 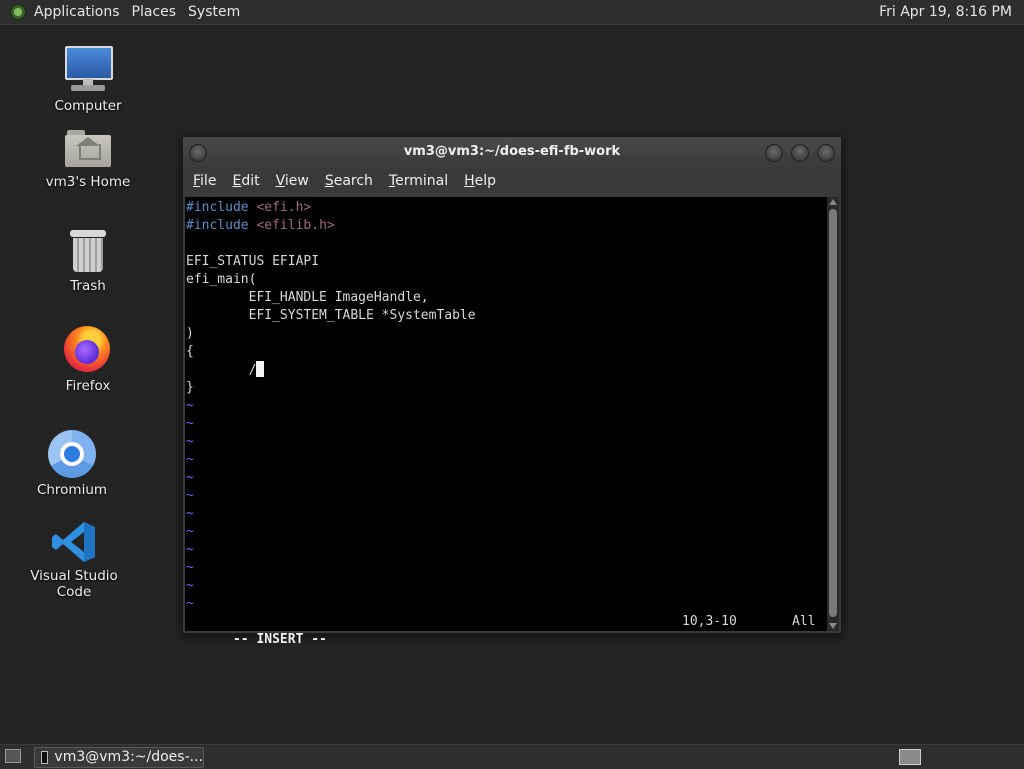 I want to click on places-menu: Places, so click(x=154, y=12).